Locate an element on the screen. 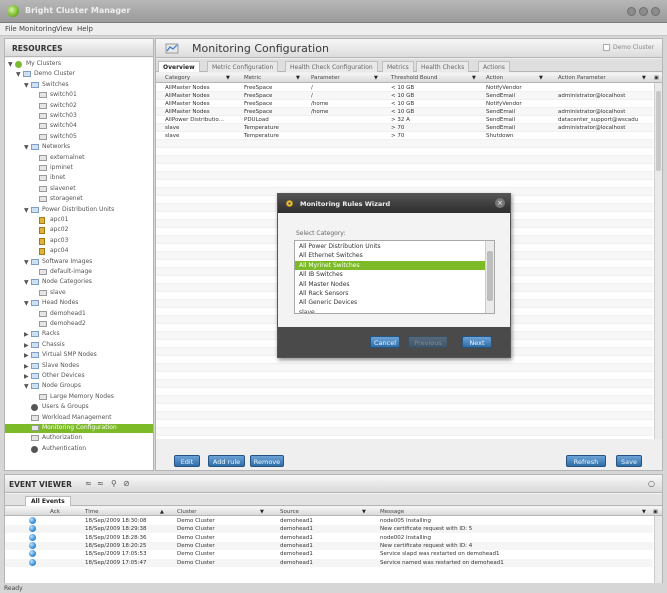 The image size is (667, 593). tab-metric-configuration: Metric Configuration is located at coordinates (243, 66).